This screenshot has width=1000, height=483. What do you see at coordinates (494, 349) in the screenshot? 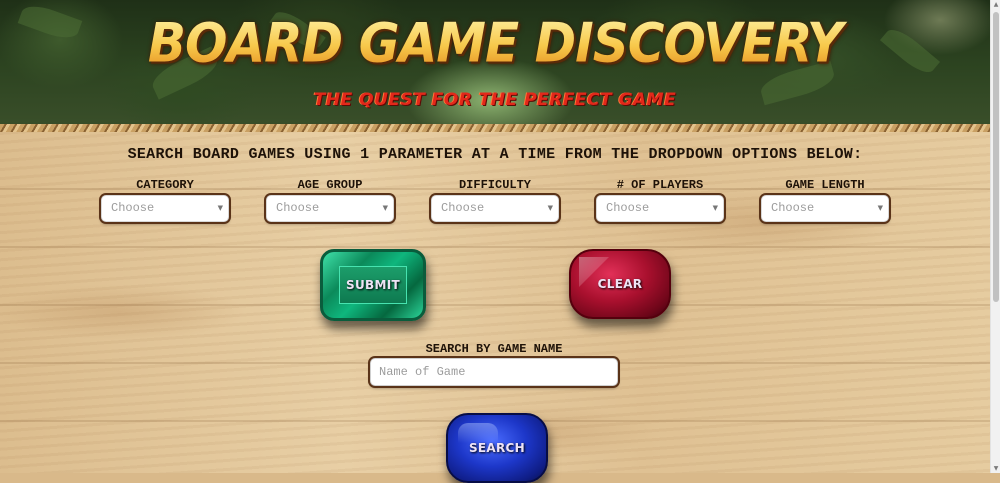
I see `name-search-label: SEARCH BY GAME NAME` at bounding box center [494, 349].